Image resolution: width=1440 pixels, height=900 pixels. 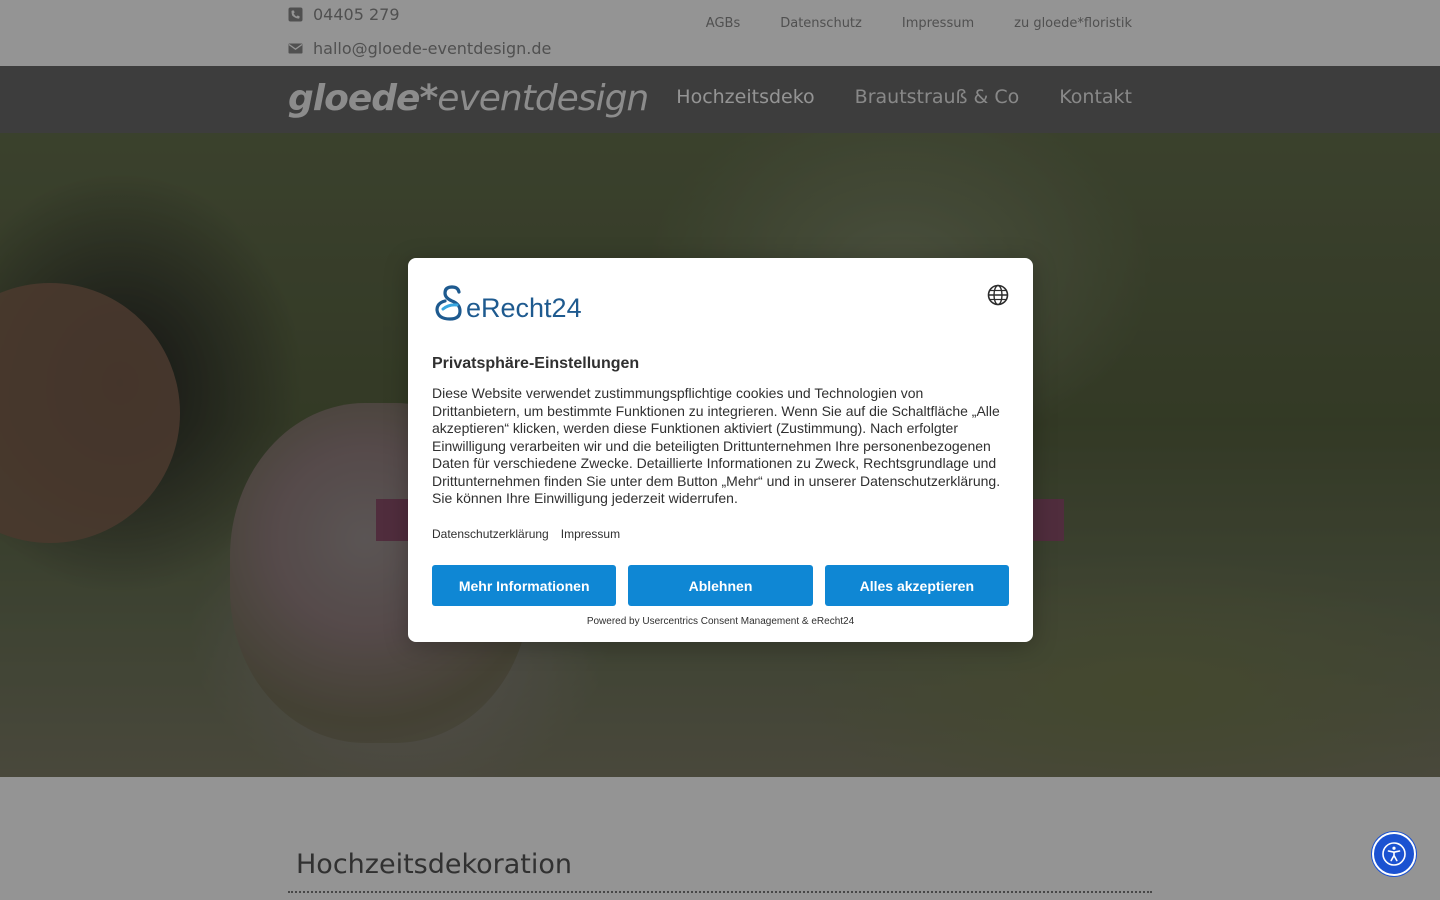 I want to click on consent-links: Datenschutzerklärung Impressum, so click(x=526, y=534).